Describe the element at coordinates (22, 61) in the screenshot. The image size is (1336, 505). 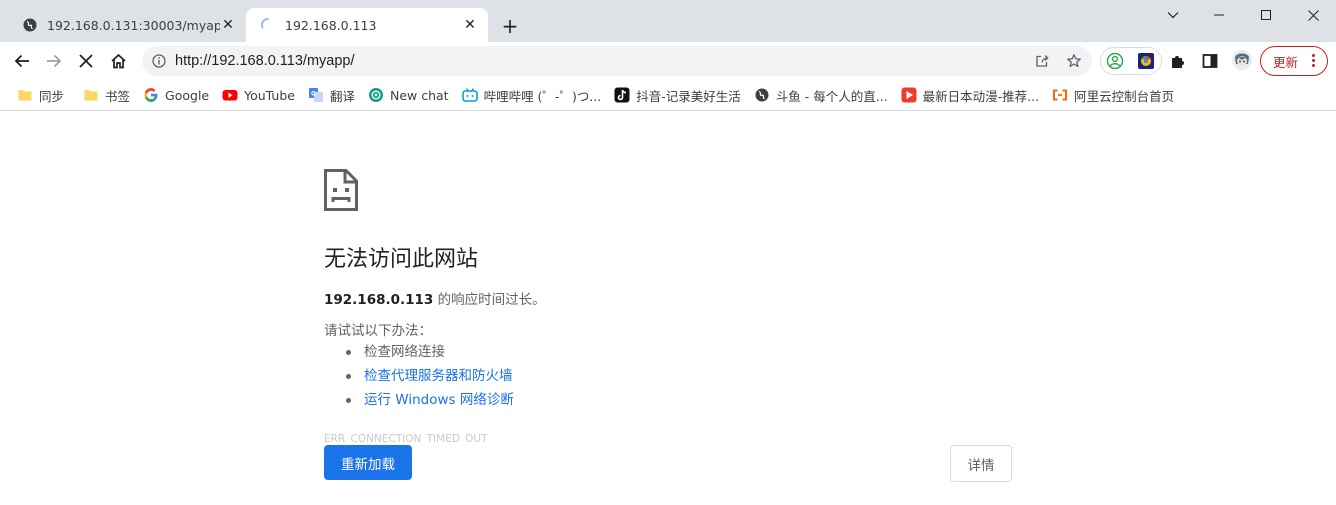
I see `back-button` at that location.